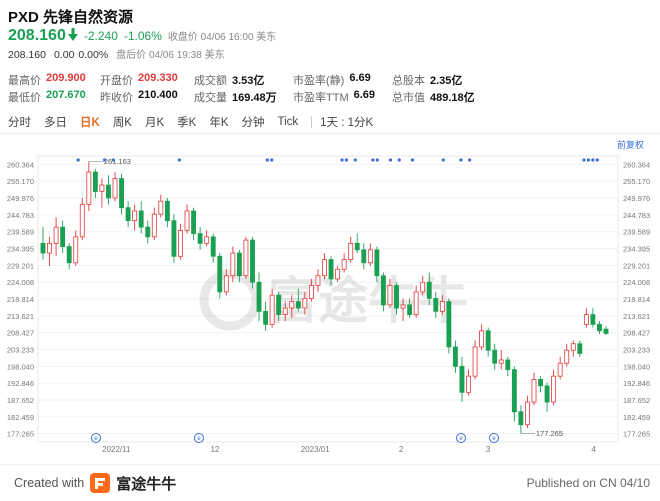  Describe the element at coordinates (122, 122) in the screenshot. I see `tab-3: 周K` at that location.